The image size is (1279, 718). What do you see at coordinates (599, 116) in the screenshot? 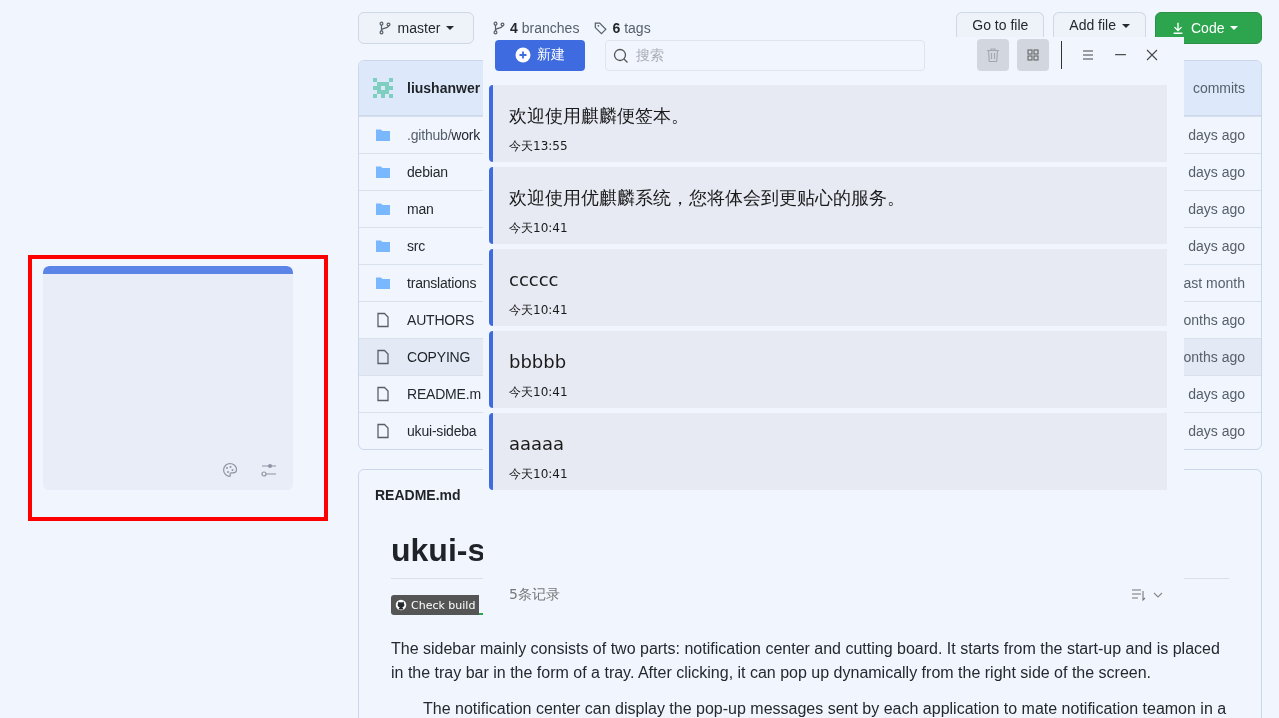
I see `note-text: 欢迎使用麒麟便签本。` at bounding box center [599, 116].